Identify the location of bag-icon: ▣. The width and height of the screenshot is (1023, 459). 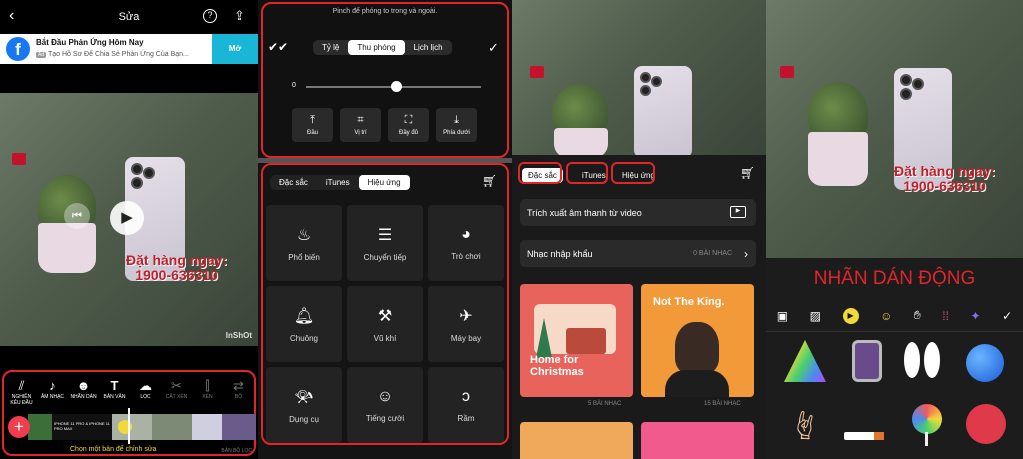
(782, 316).